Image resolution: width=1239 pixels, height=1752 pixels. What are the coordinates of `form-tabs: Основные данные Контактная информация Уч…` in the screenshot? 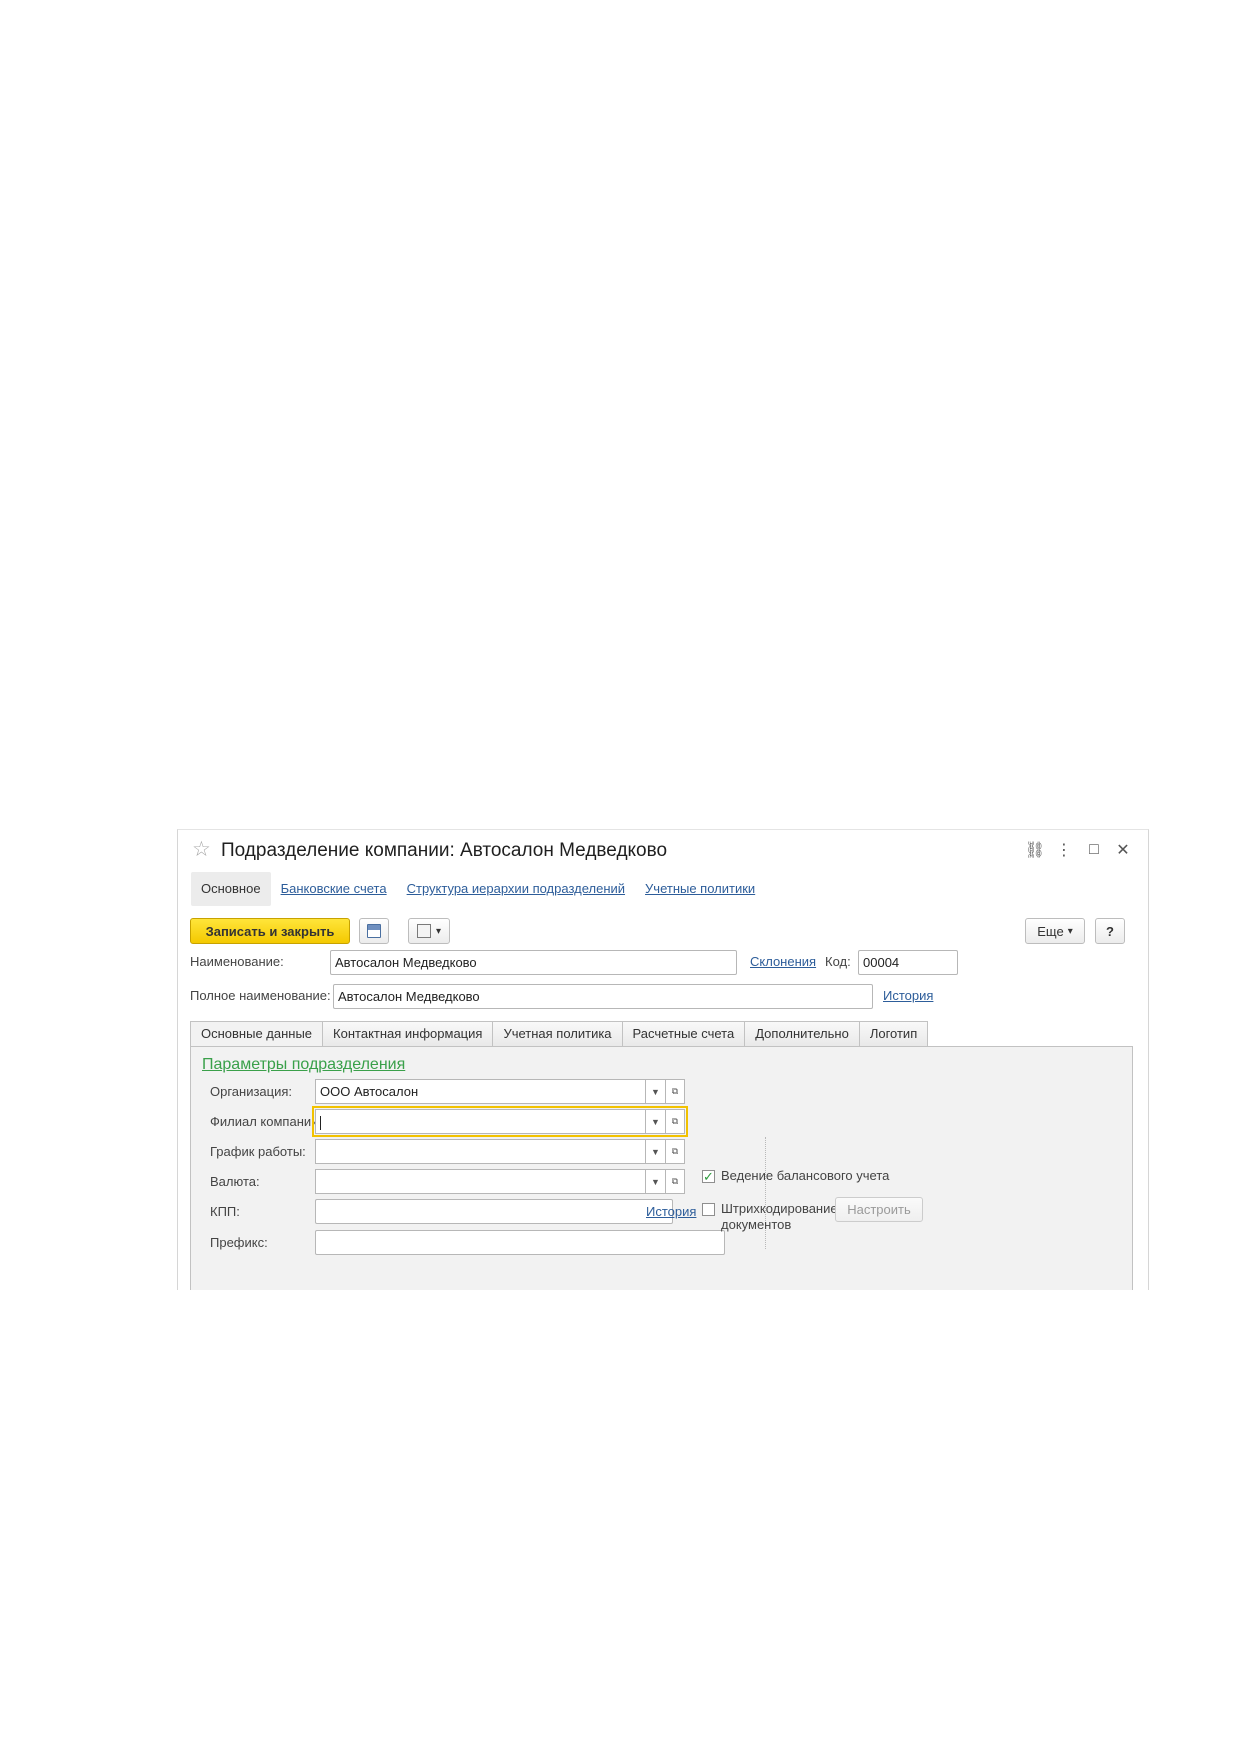 It's located at (559, 1034).